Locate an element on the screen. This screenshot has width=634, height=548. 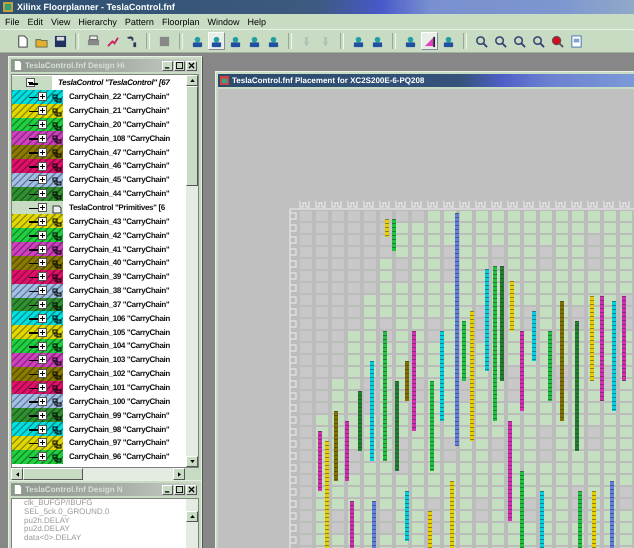
scroll-down-button is located at coordinates (192, 461).